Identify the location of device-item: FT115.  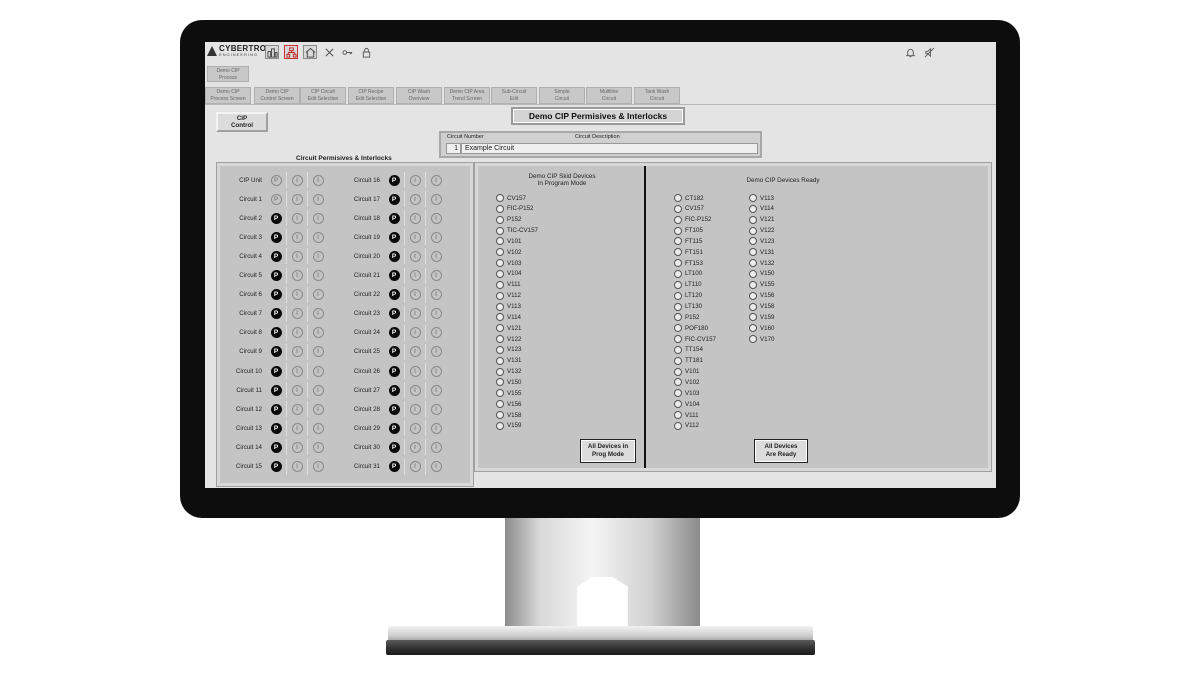
(688, 241).